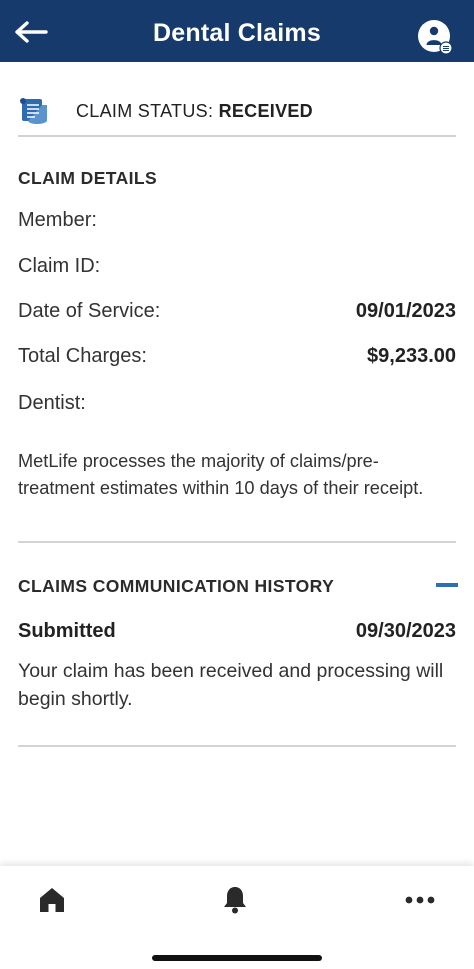  I want to click on tab-notifications, so click(235, 900).